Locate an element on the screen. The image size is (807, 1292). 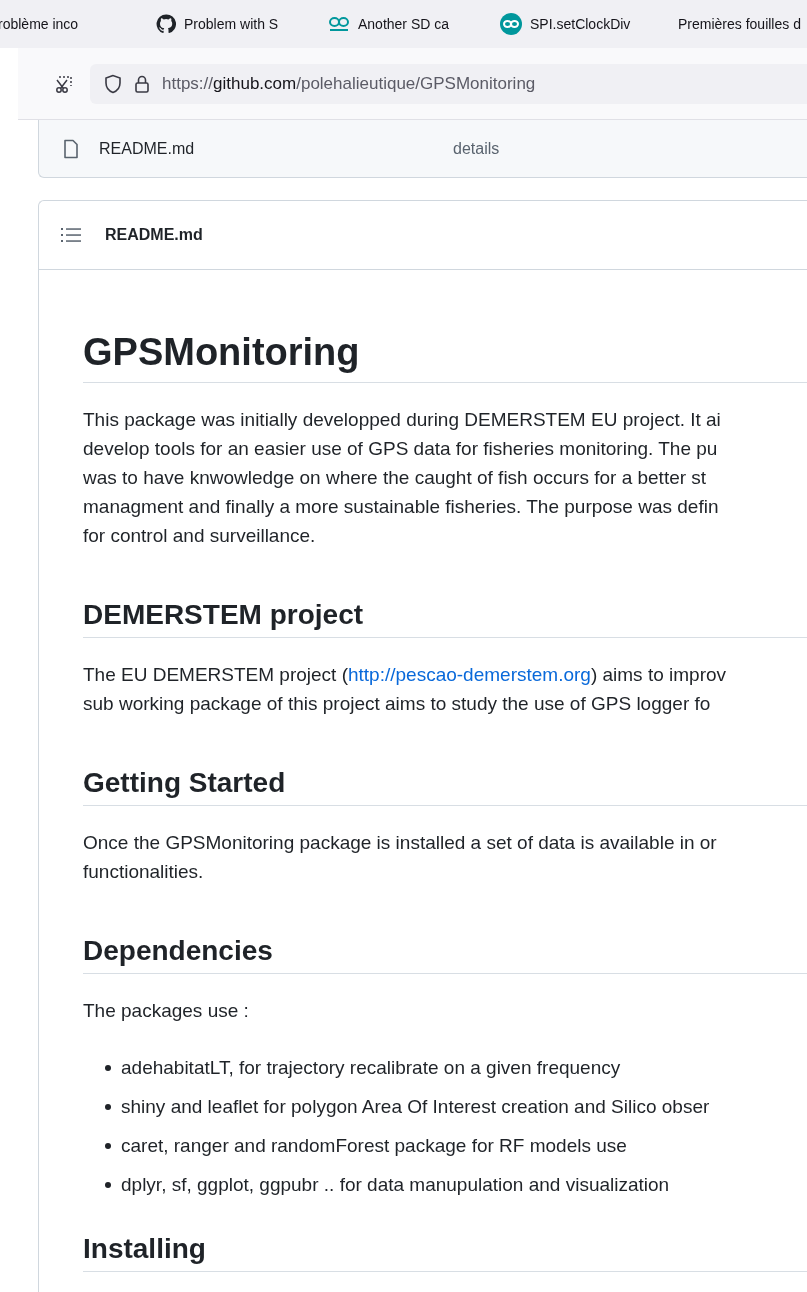
browser-tab: Problem with S is located at coordinates (232, 24).